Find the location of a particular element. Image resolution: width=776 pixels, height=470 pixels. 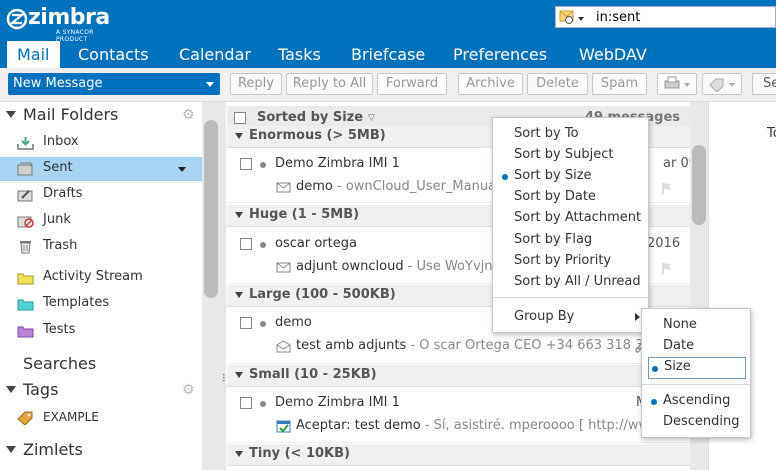

pane-splitter: • • • is located at coordinates (223, 286).